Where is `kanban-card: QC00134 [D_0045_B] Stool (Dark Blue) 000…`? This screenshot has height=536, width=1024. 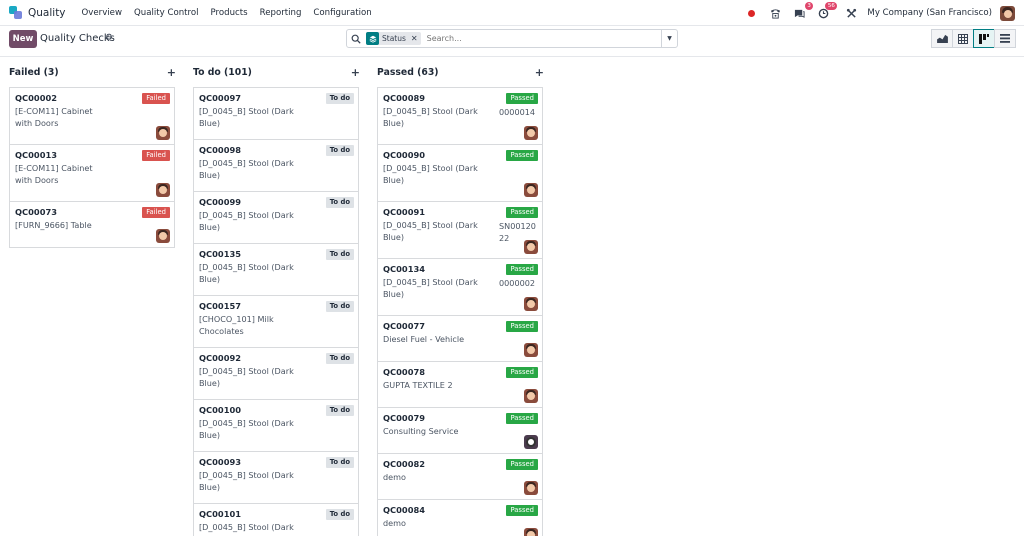
kanban-card: QC00134 [D_0045_B] Stool (Dark Blue) 000… is located at coordinates (460, 287).